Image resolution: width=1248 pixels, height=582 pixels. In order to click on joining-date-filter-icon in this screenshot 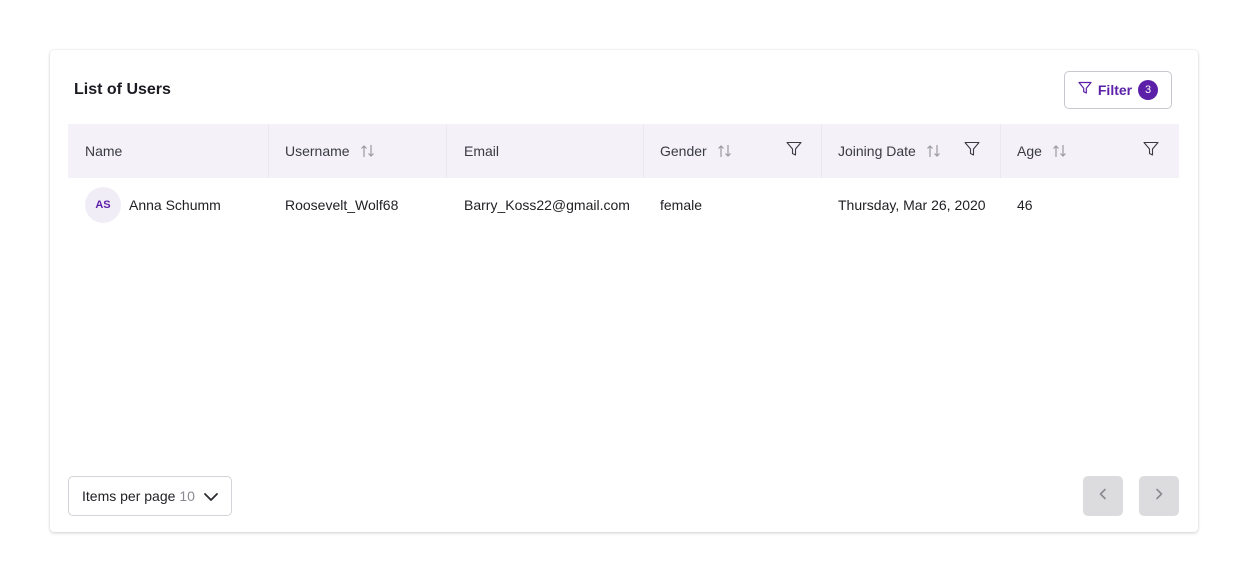, I will do `click(972, 151)`.